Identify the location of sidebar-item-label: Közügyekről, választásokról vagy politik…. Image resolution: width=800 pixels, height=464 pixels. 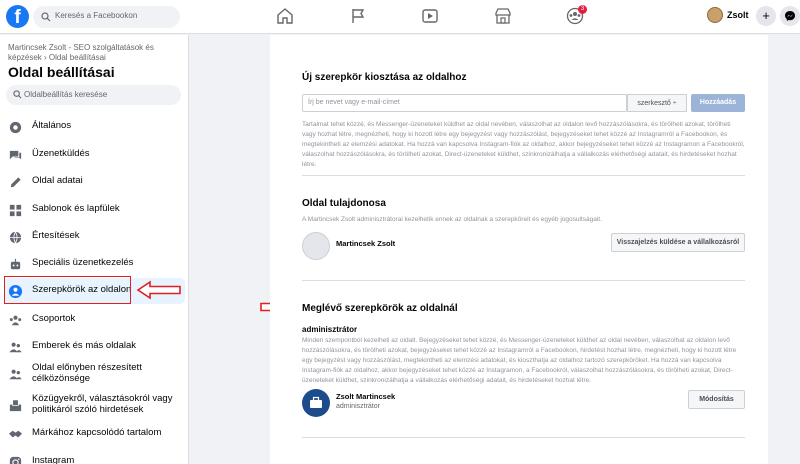
(102, 404).